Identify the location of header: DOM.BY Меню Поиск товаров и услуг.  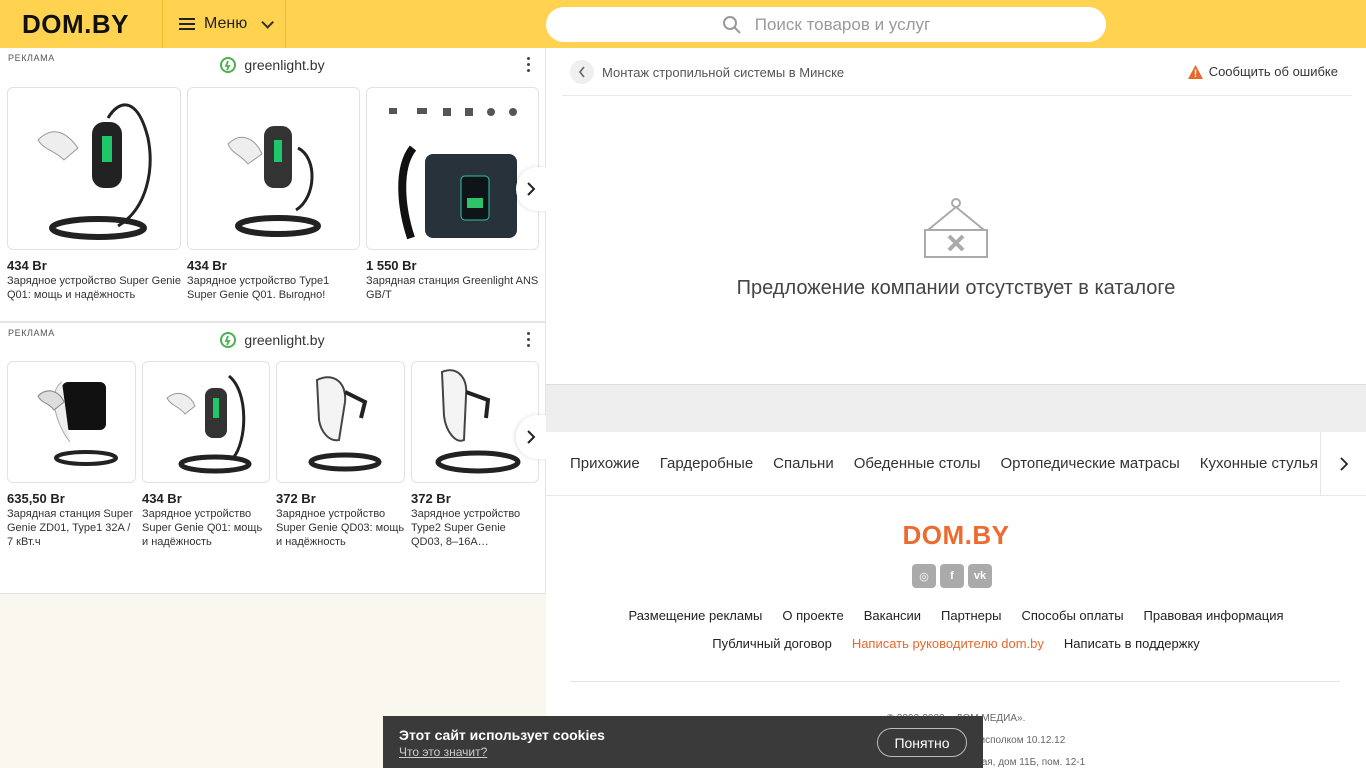
(683, 24).